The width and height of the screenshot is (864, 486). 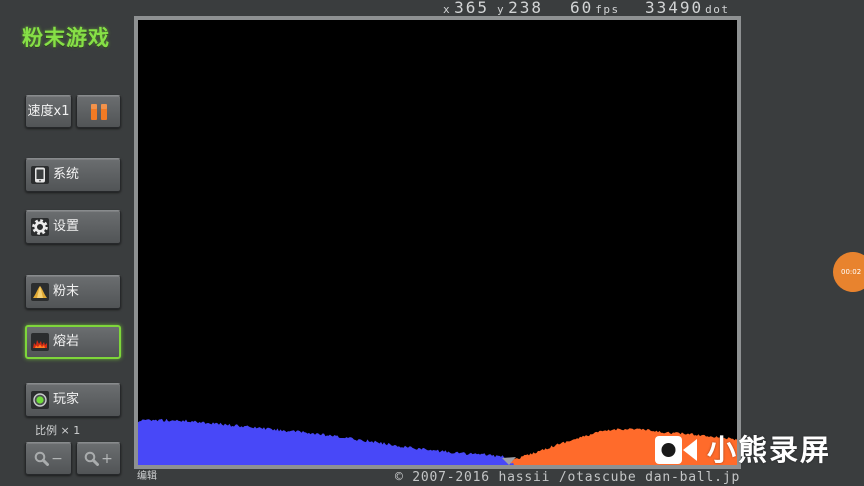 What do you see at coordinates (674, 8) in the screenshot?
I see `dot-count-value: 33490` at bounding box center [674, 8].